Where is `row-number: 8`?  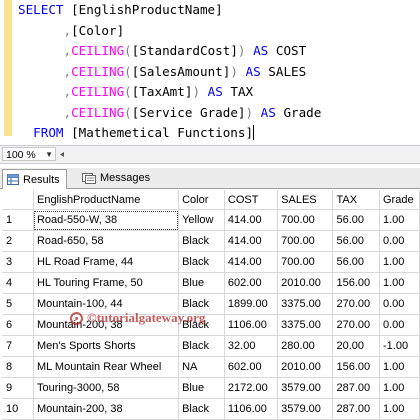 row-number: 8 is located at coordinates (18, 367).